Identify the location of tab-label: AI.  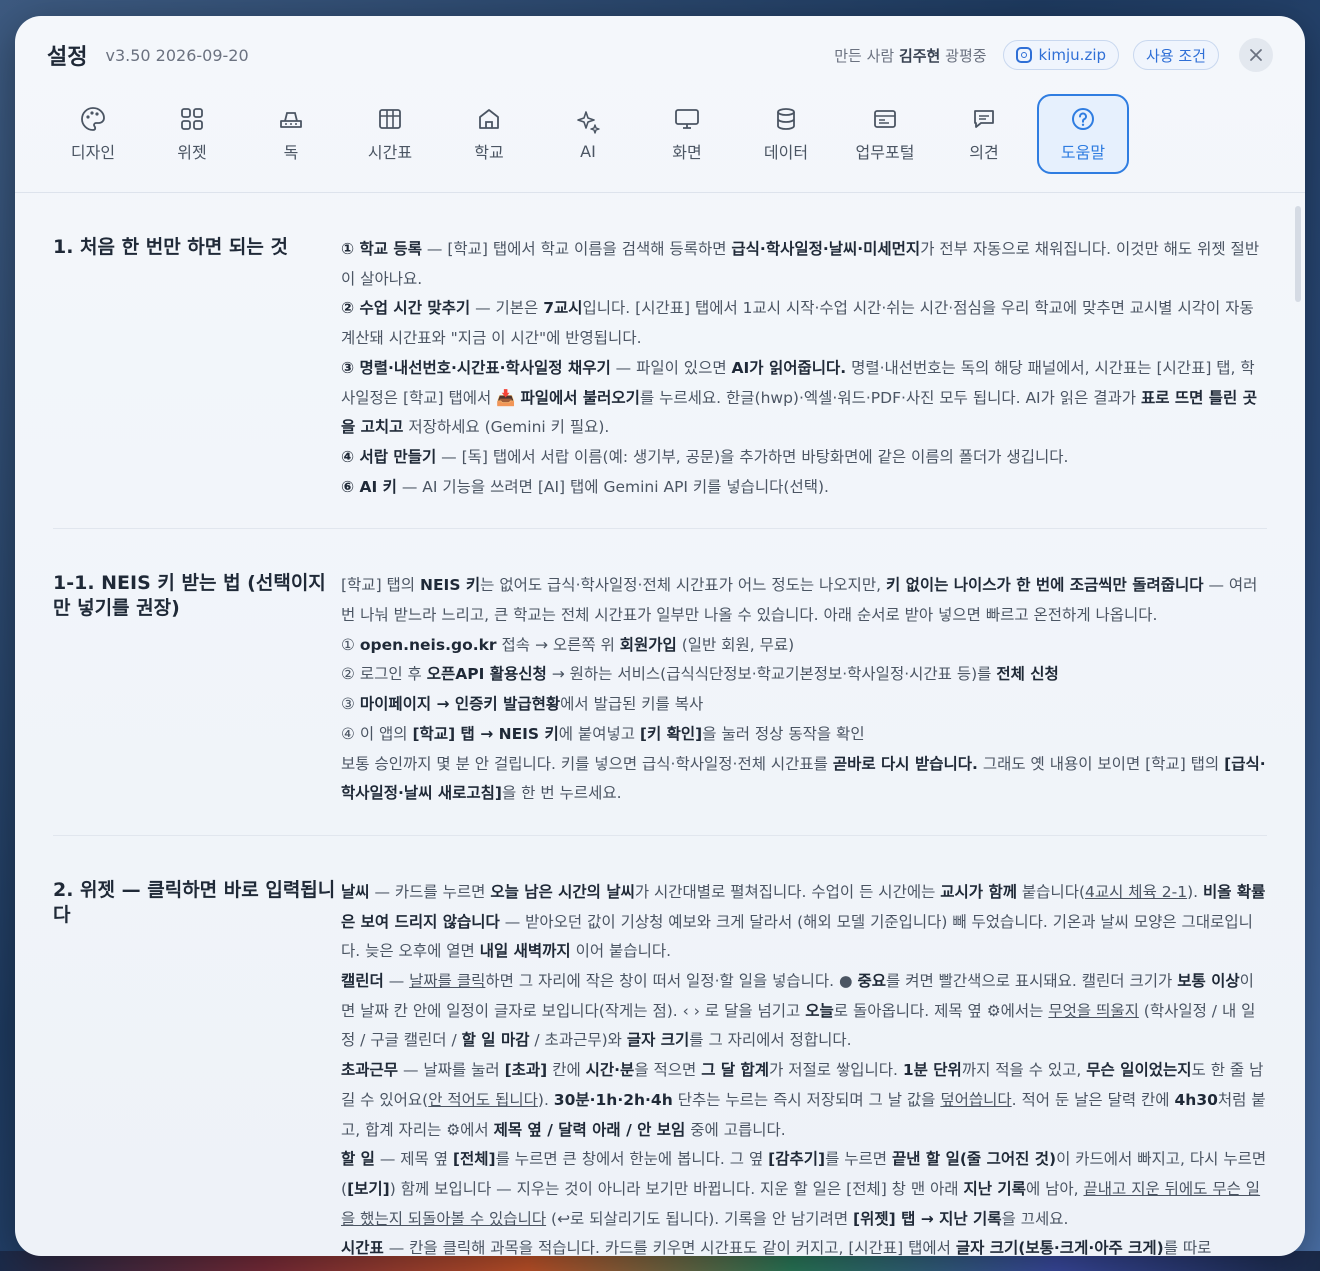
(588, 151).